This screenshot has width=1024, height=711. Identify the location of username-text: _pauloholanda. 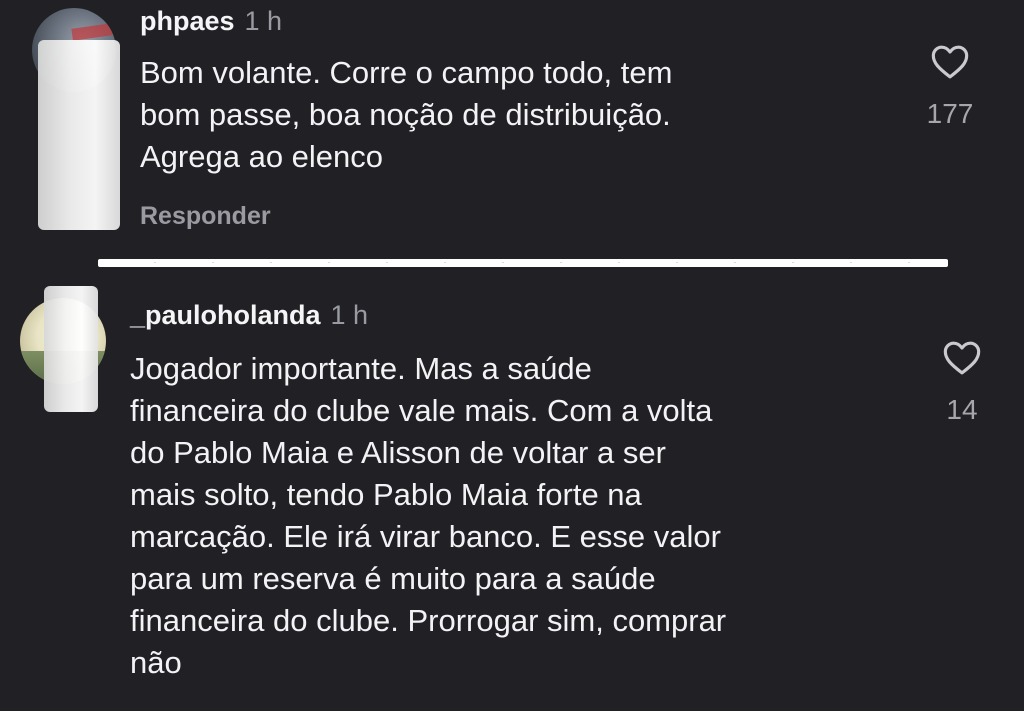
(225, 315).